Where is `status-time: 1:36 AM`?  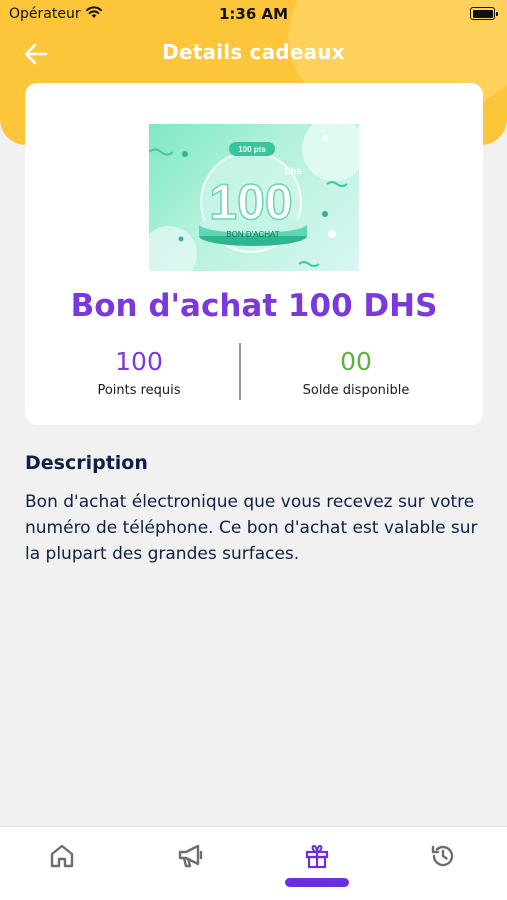 status-time: 1:36 AM is located at coordinates (253, 14).